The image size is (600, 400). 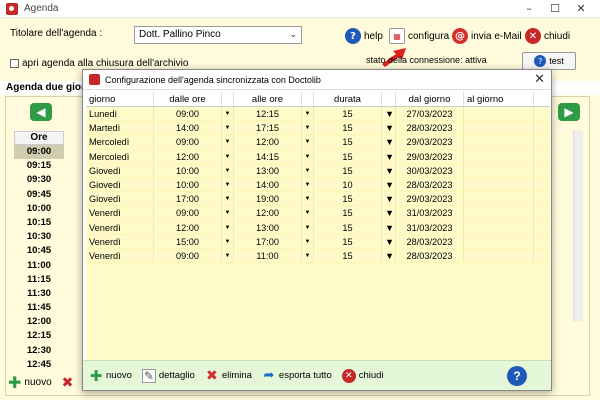 What do you see at coordinates (218, 35) in the screenshot?
I see `owner-select: Dott. Pallino Pinco ⌄` at bounding box center [218, 35].